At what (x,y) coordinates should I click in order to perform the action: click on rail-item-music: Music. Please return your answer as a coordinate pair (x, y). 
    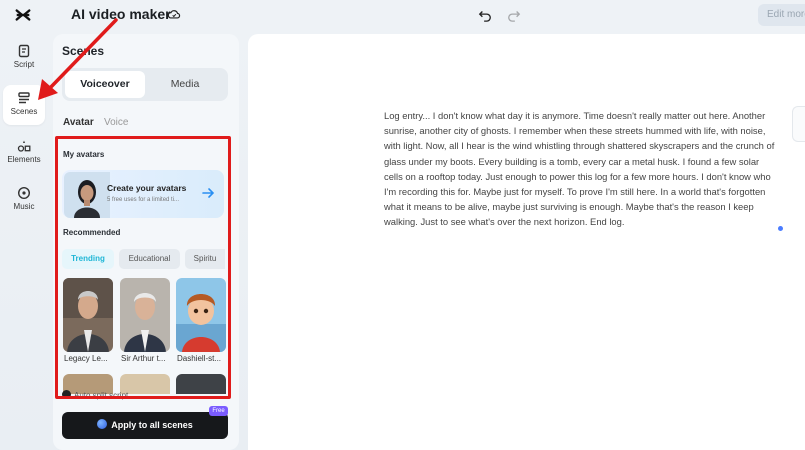
    Looking at the image, I should click on (24, 198).